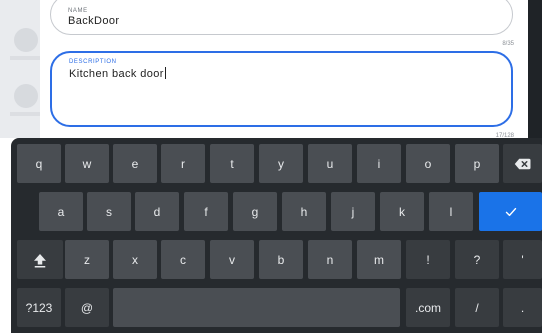  I want to click on key-slash: /, so click(477, 307).